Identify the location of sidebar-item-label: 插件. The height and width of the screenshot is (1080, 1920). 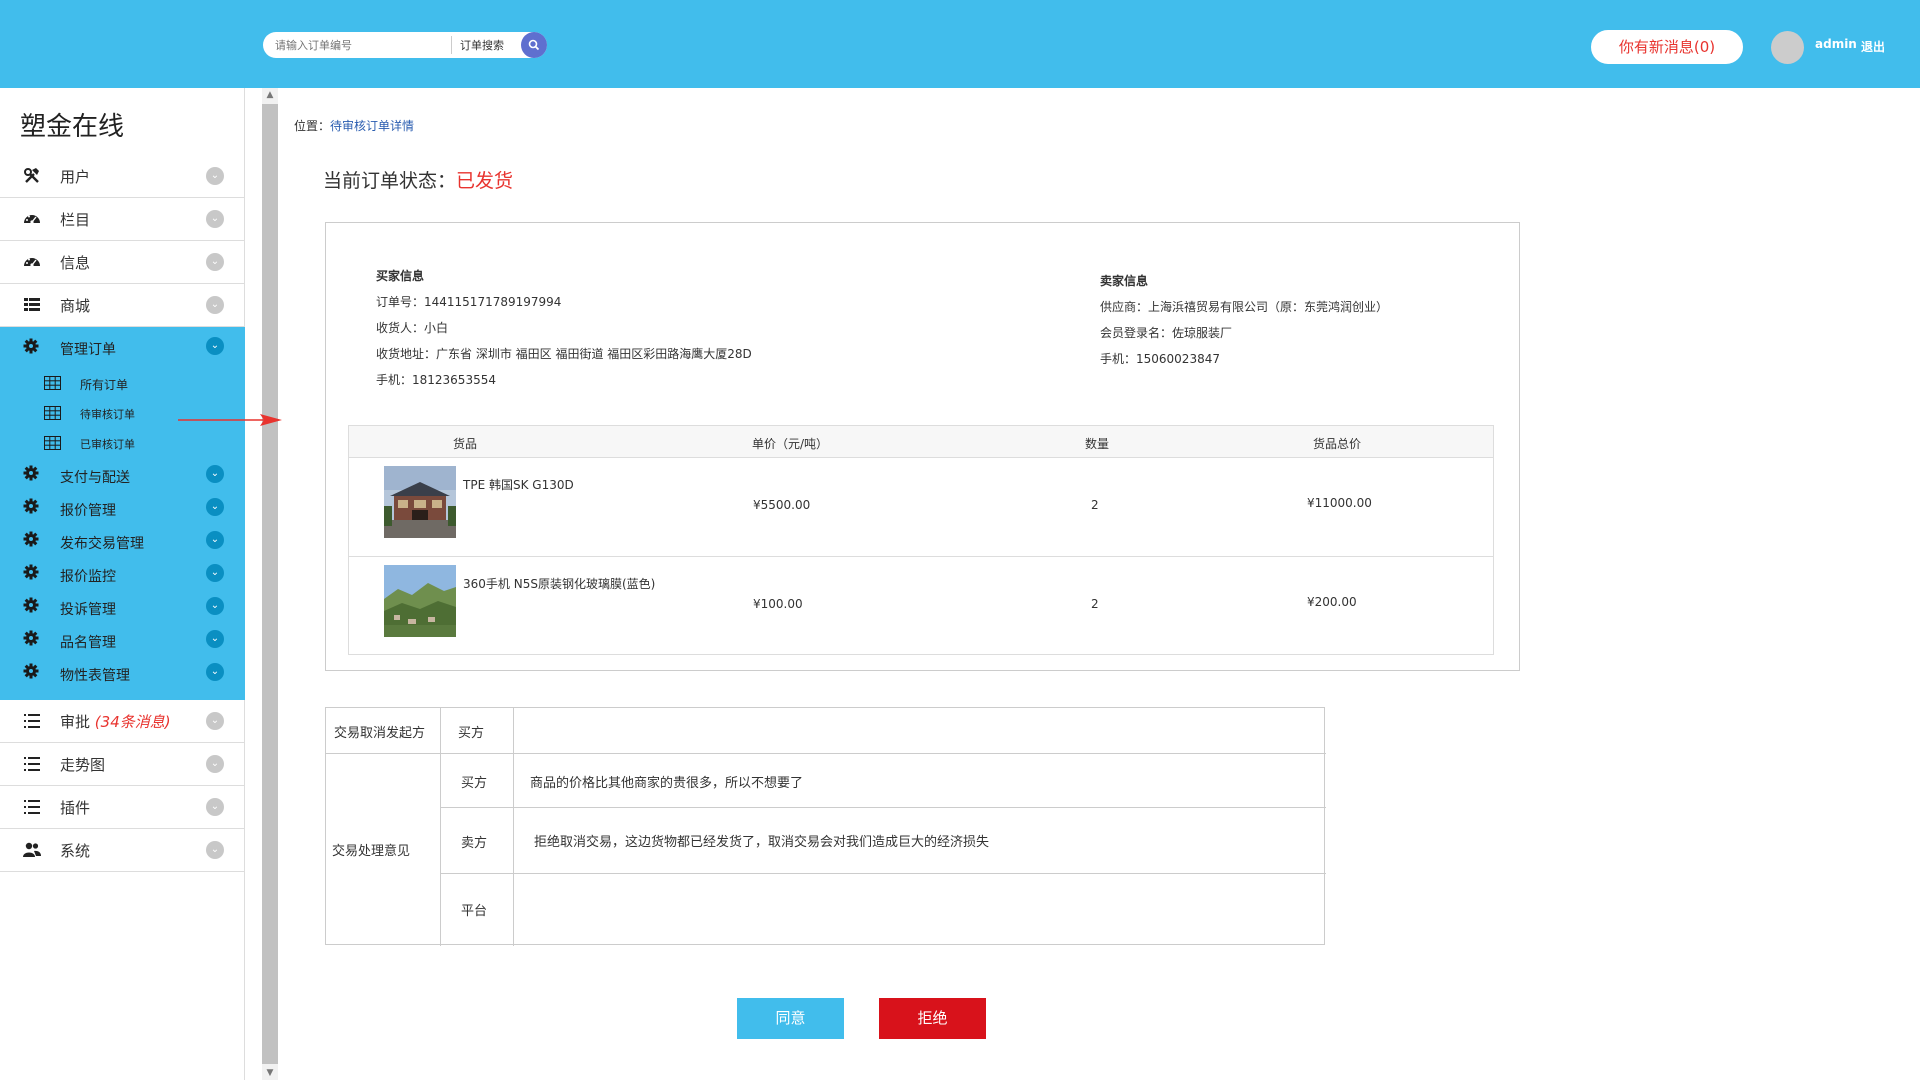
(75, 807).